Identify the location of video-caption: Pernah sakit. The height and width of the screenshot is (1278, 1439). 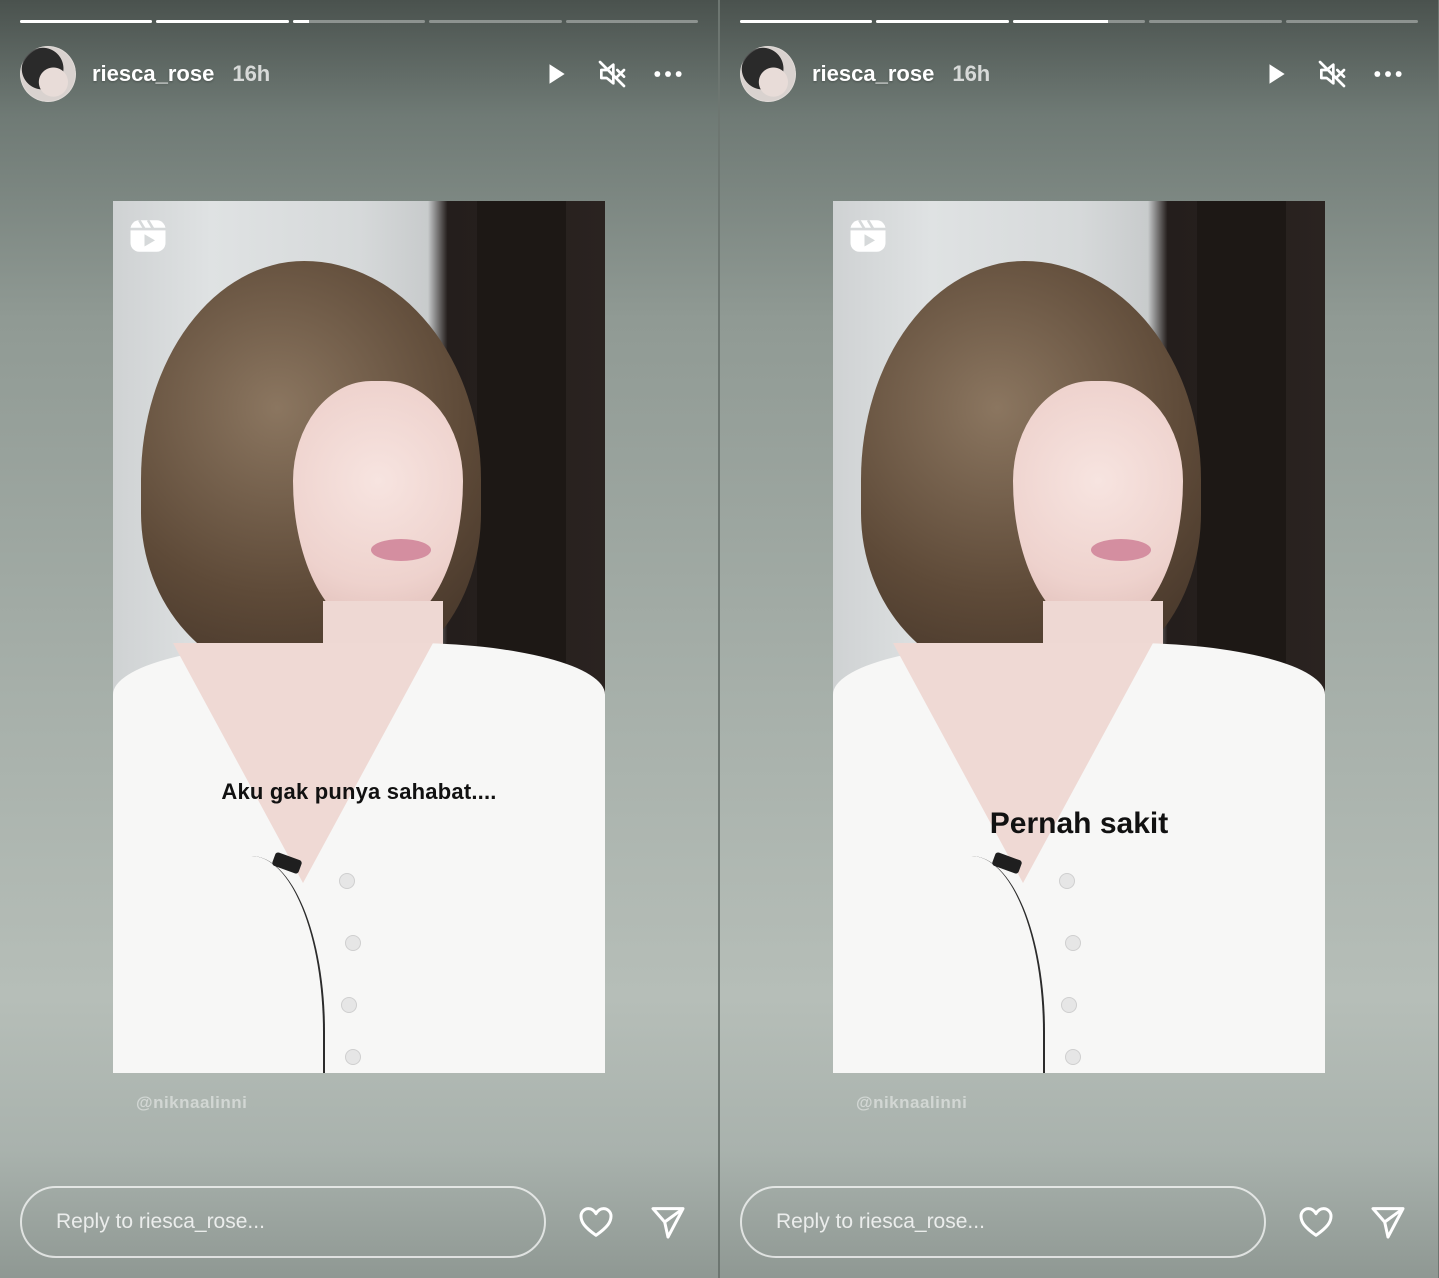
(1079, 823).